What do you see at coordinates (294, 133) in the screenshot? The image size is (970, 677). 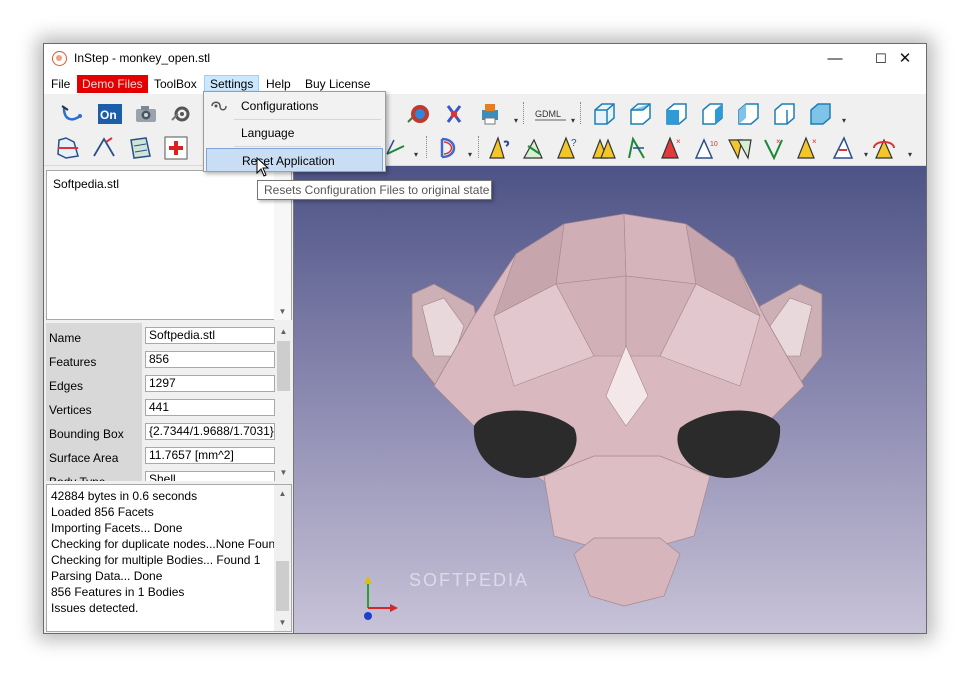 I see `menu-item-language: Language` at bounding box center [294, 133].